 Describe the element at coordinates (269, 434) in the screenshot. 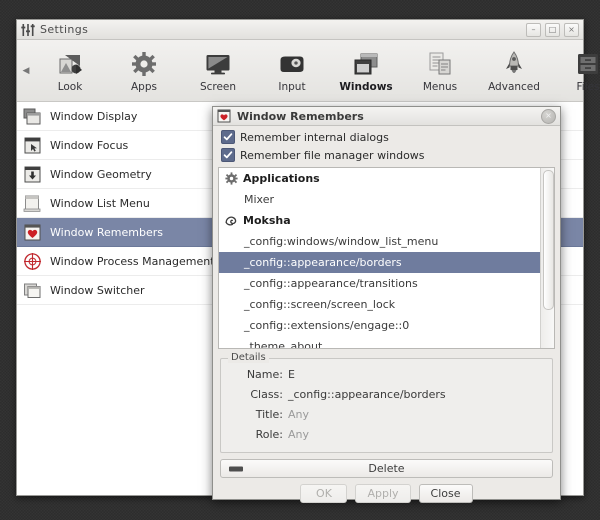

I see `details-key: Role:` at that location.